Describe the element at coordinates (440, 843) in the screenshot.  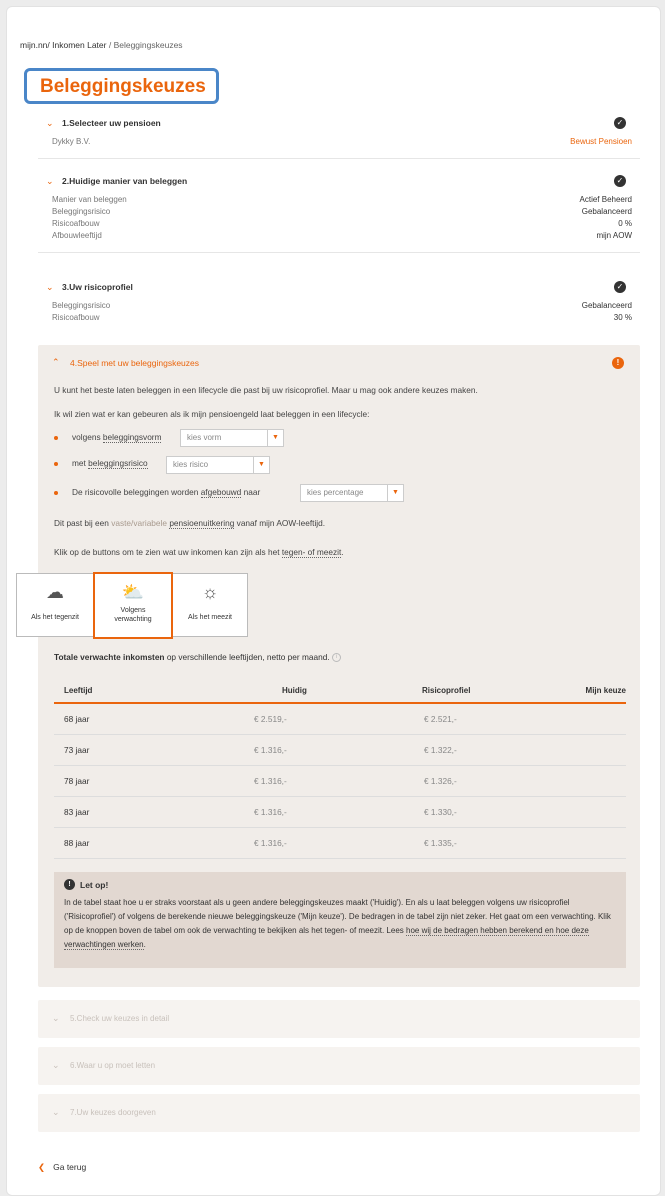
I see `cell-riskprofile: € 1.335,-` at that location.